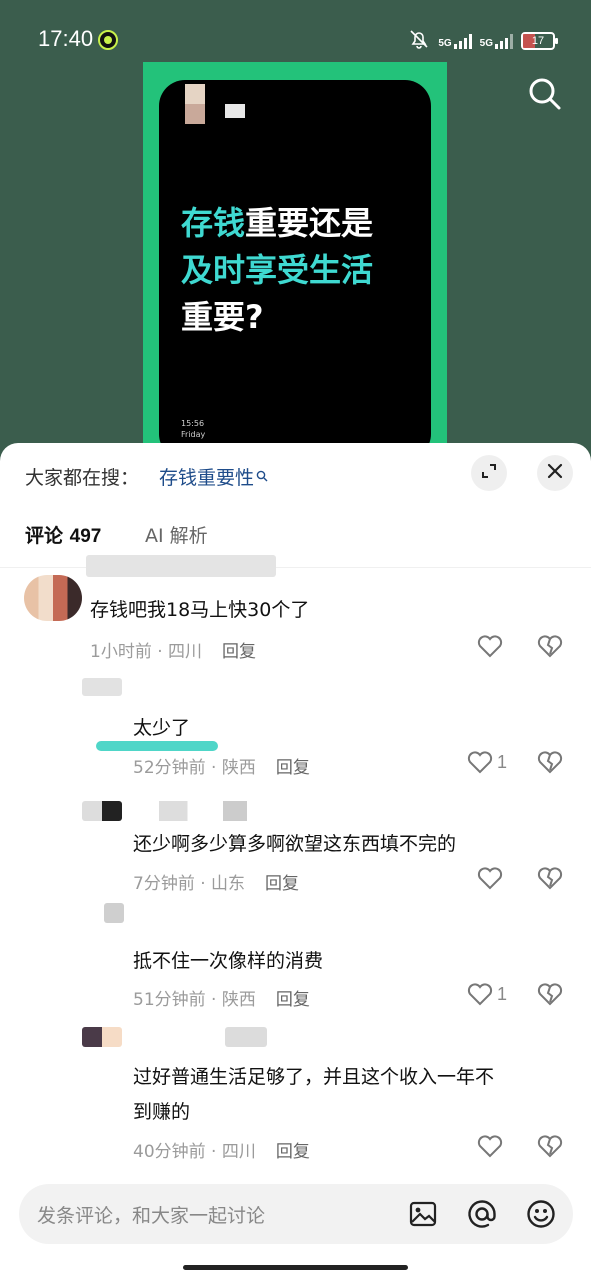 The image size is (591, 1280). I want to click on comment-text: 还少啊多少算多啊欲望这东西填不完的, so click(295, 844).